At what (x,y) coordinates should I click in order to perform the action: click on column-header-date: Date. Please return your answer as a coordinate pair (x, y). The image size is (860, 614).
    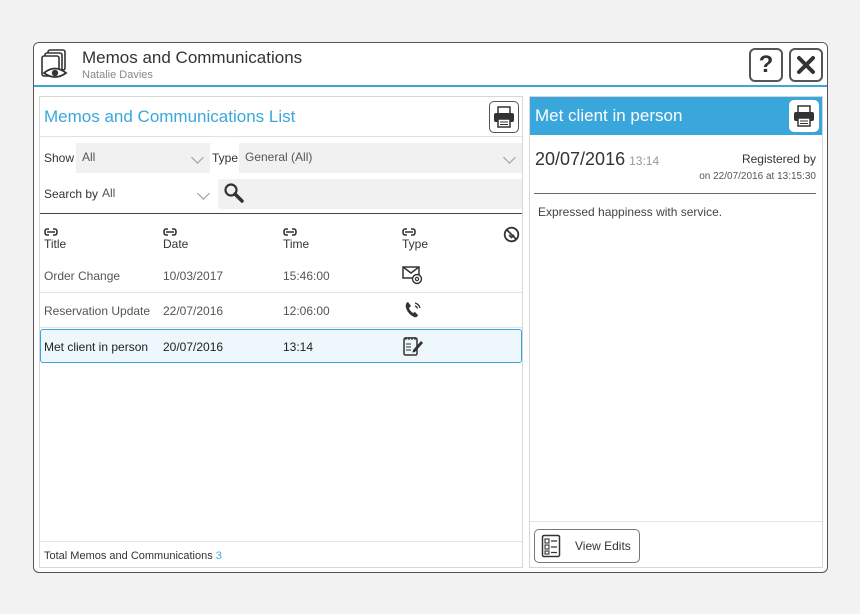
    Looking at the image, I should click on (175, 239).